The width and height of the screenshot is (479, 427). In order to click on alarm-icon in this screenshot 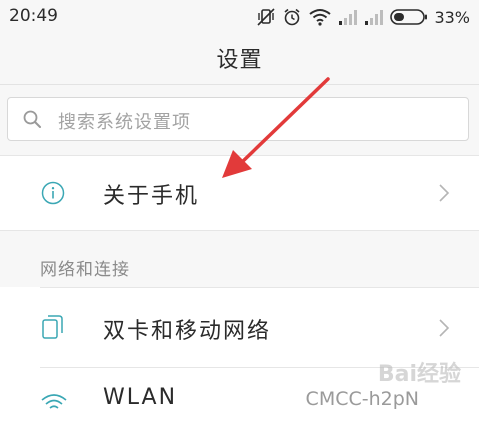, I will do `click(292, 17)`.